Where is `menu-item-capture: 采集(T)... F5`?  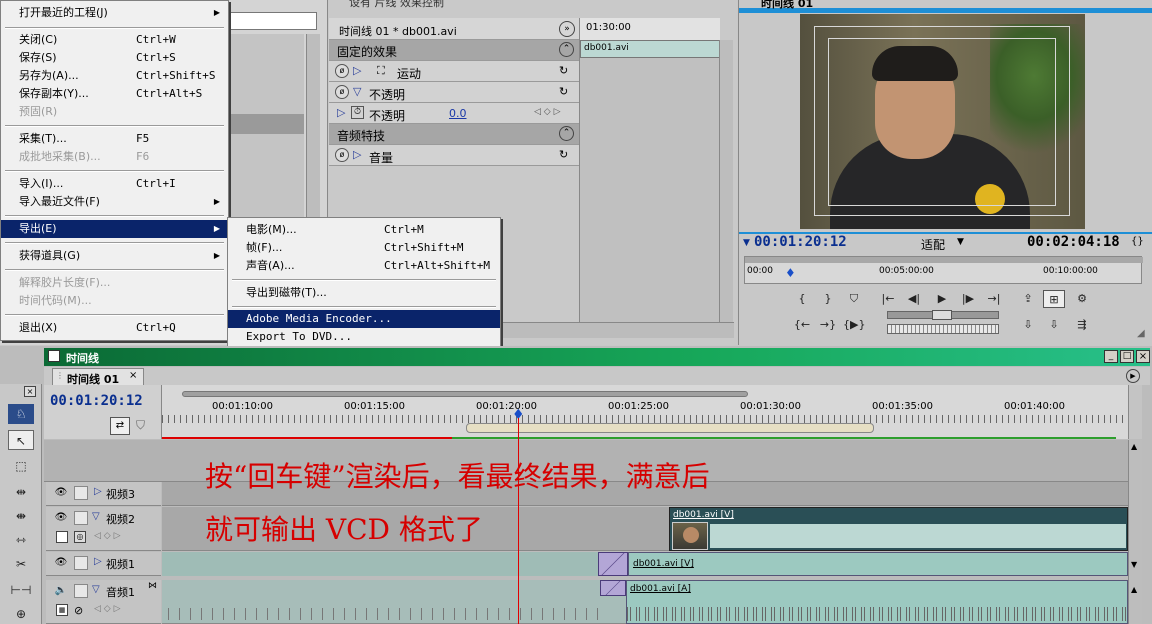
menu-item-capture: 采集(T)... F5 is located at coordinates (114, 139).